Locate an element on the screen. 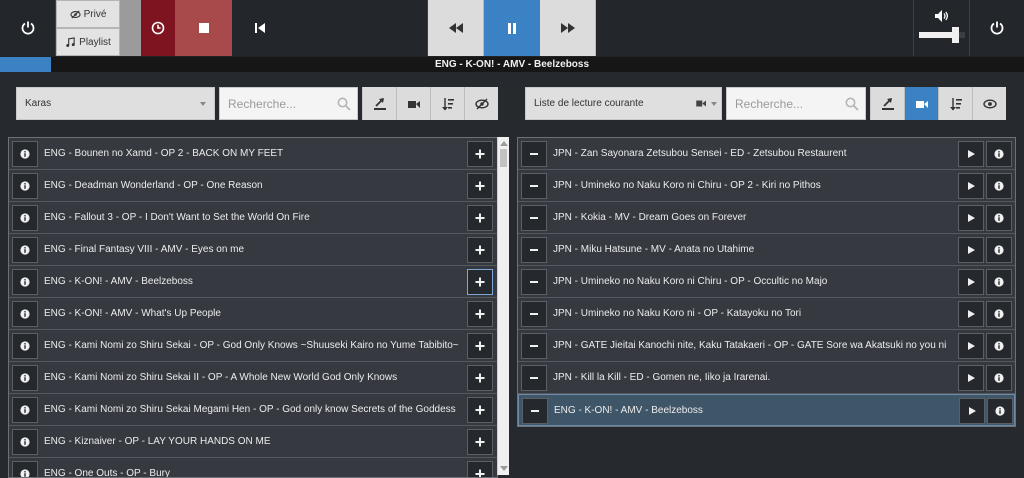  power-button-left is located at coordinates (28, 28).